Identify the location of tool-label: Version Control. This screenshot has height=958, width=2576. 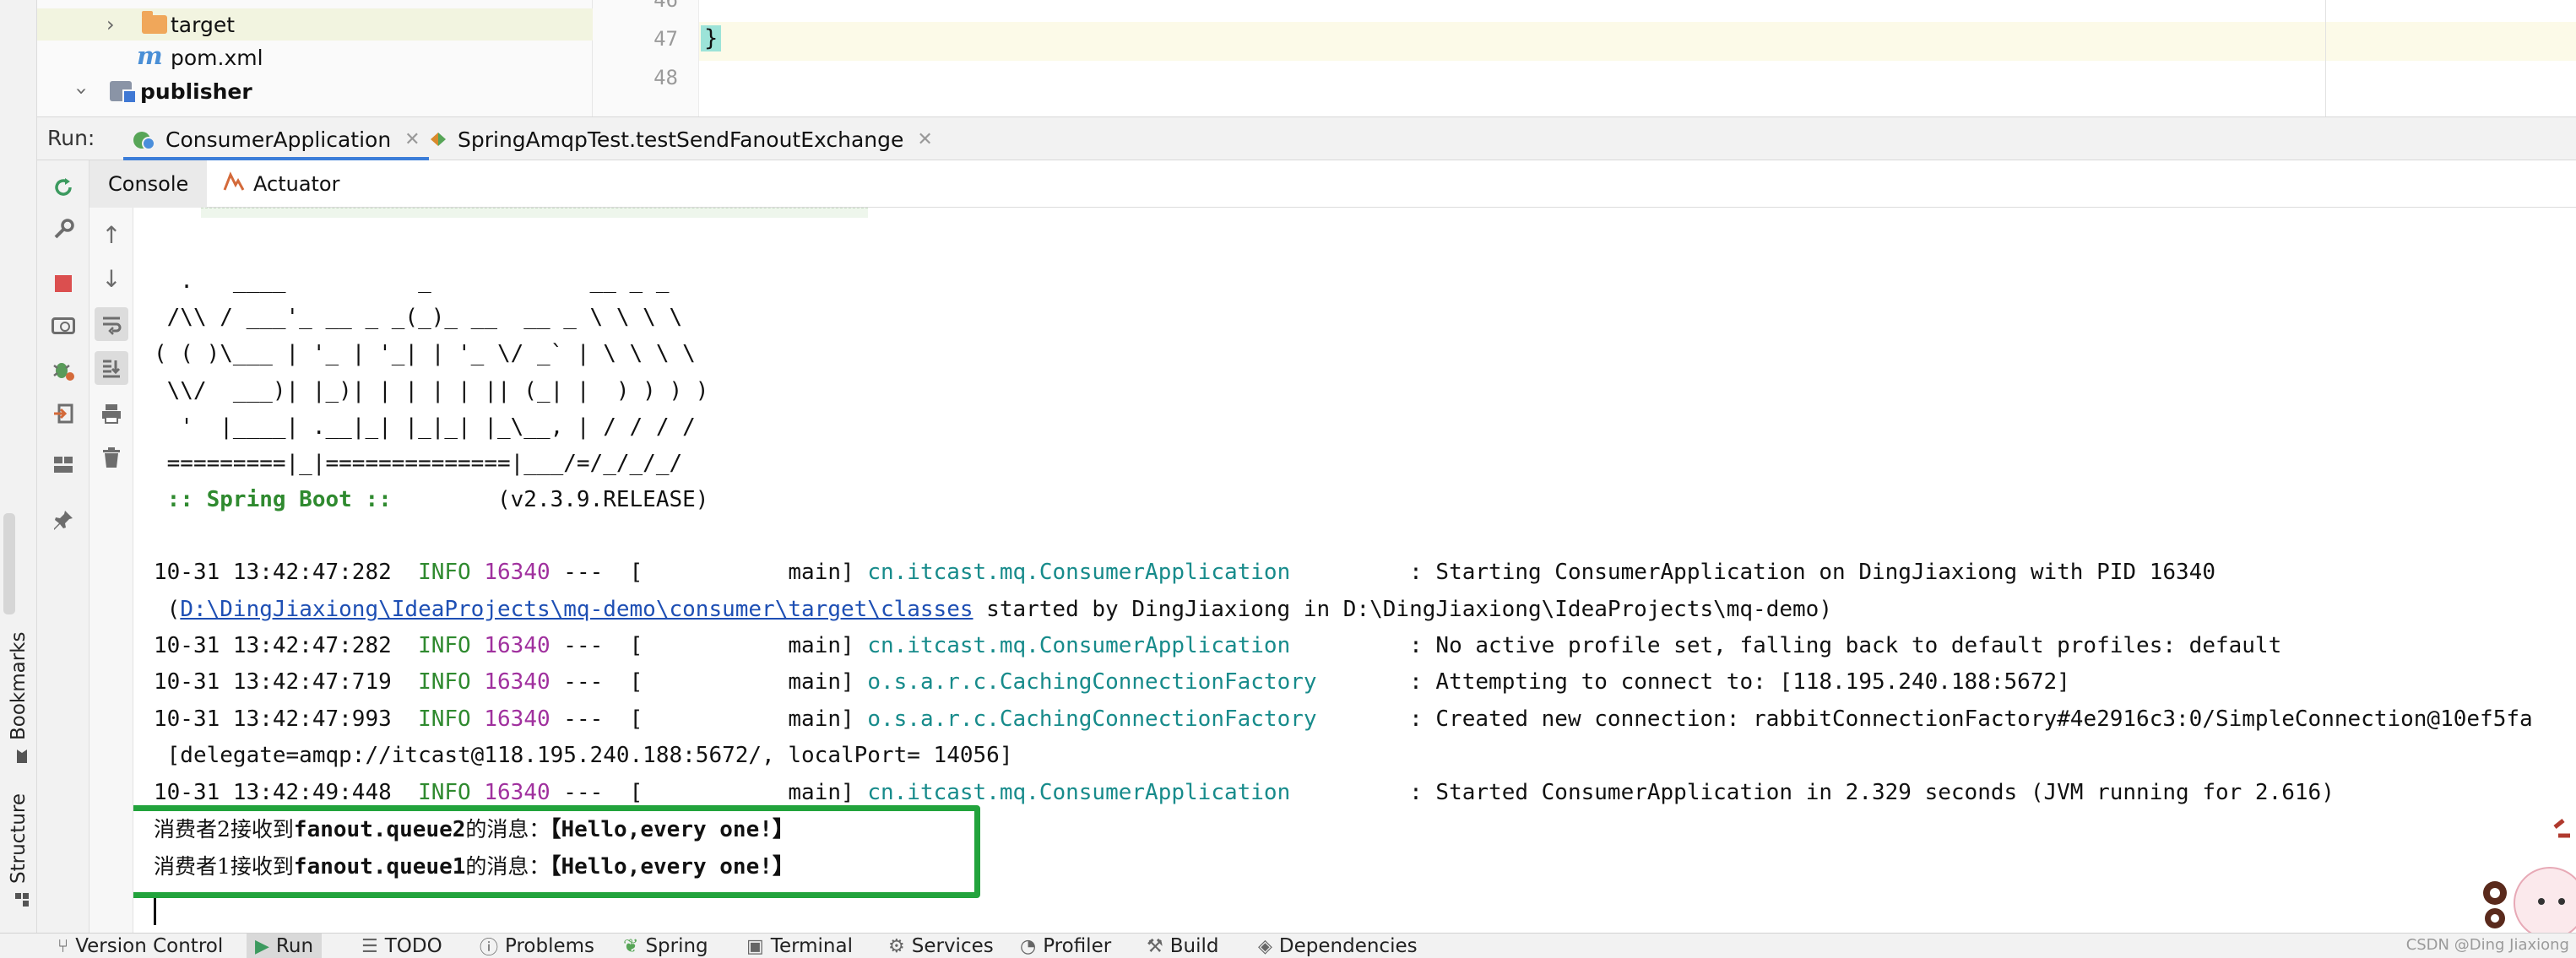
(150, 946).